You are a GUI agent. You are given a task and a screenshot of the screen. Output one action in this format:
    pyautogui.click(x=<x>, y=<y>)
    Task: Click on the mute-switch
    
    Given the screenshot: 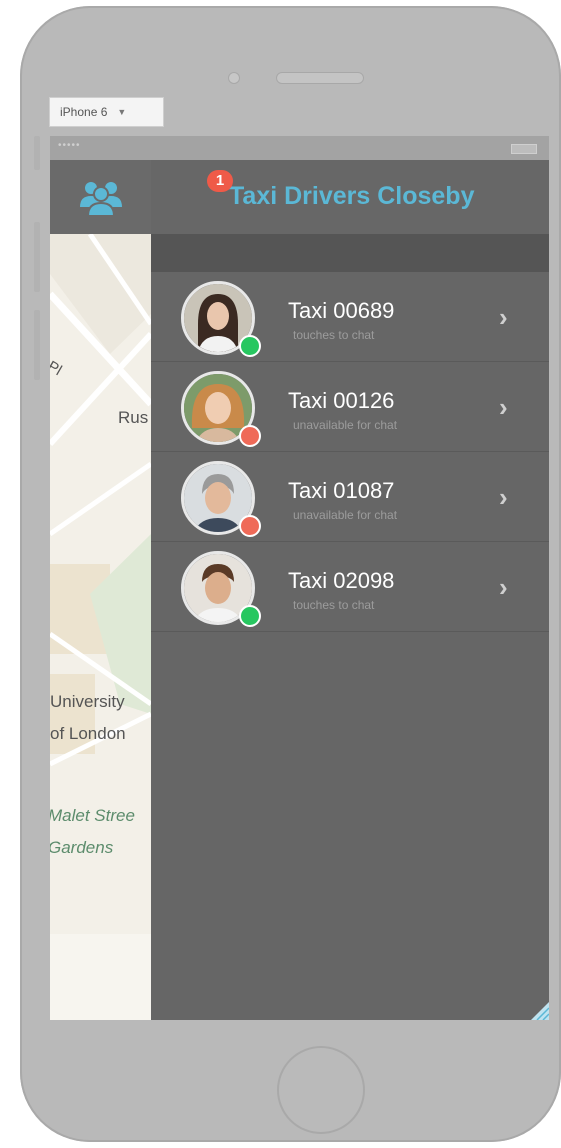 What is the action you would take?
    pyautogui.click(x=37, y=153)
    